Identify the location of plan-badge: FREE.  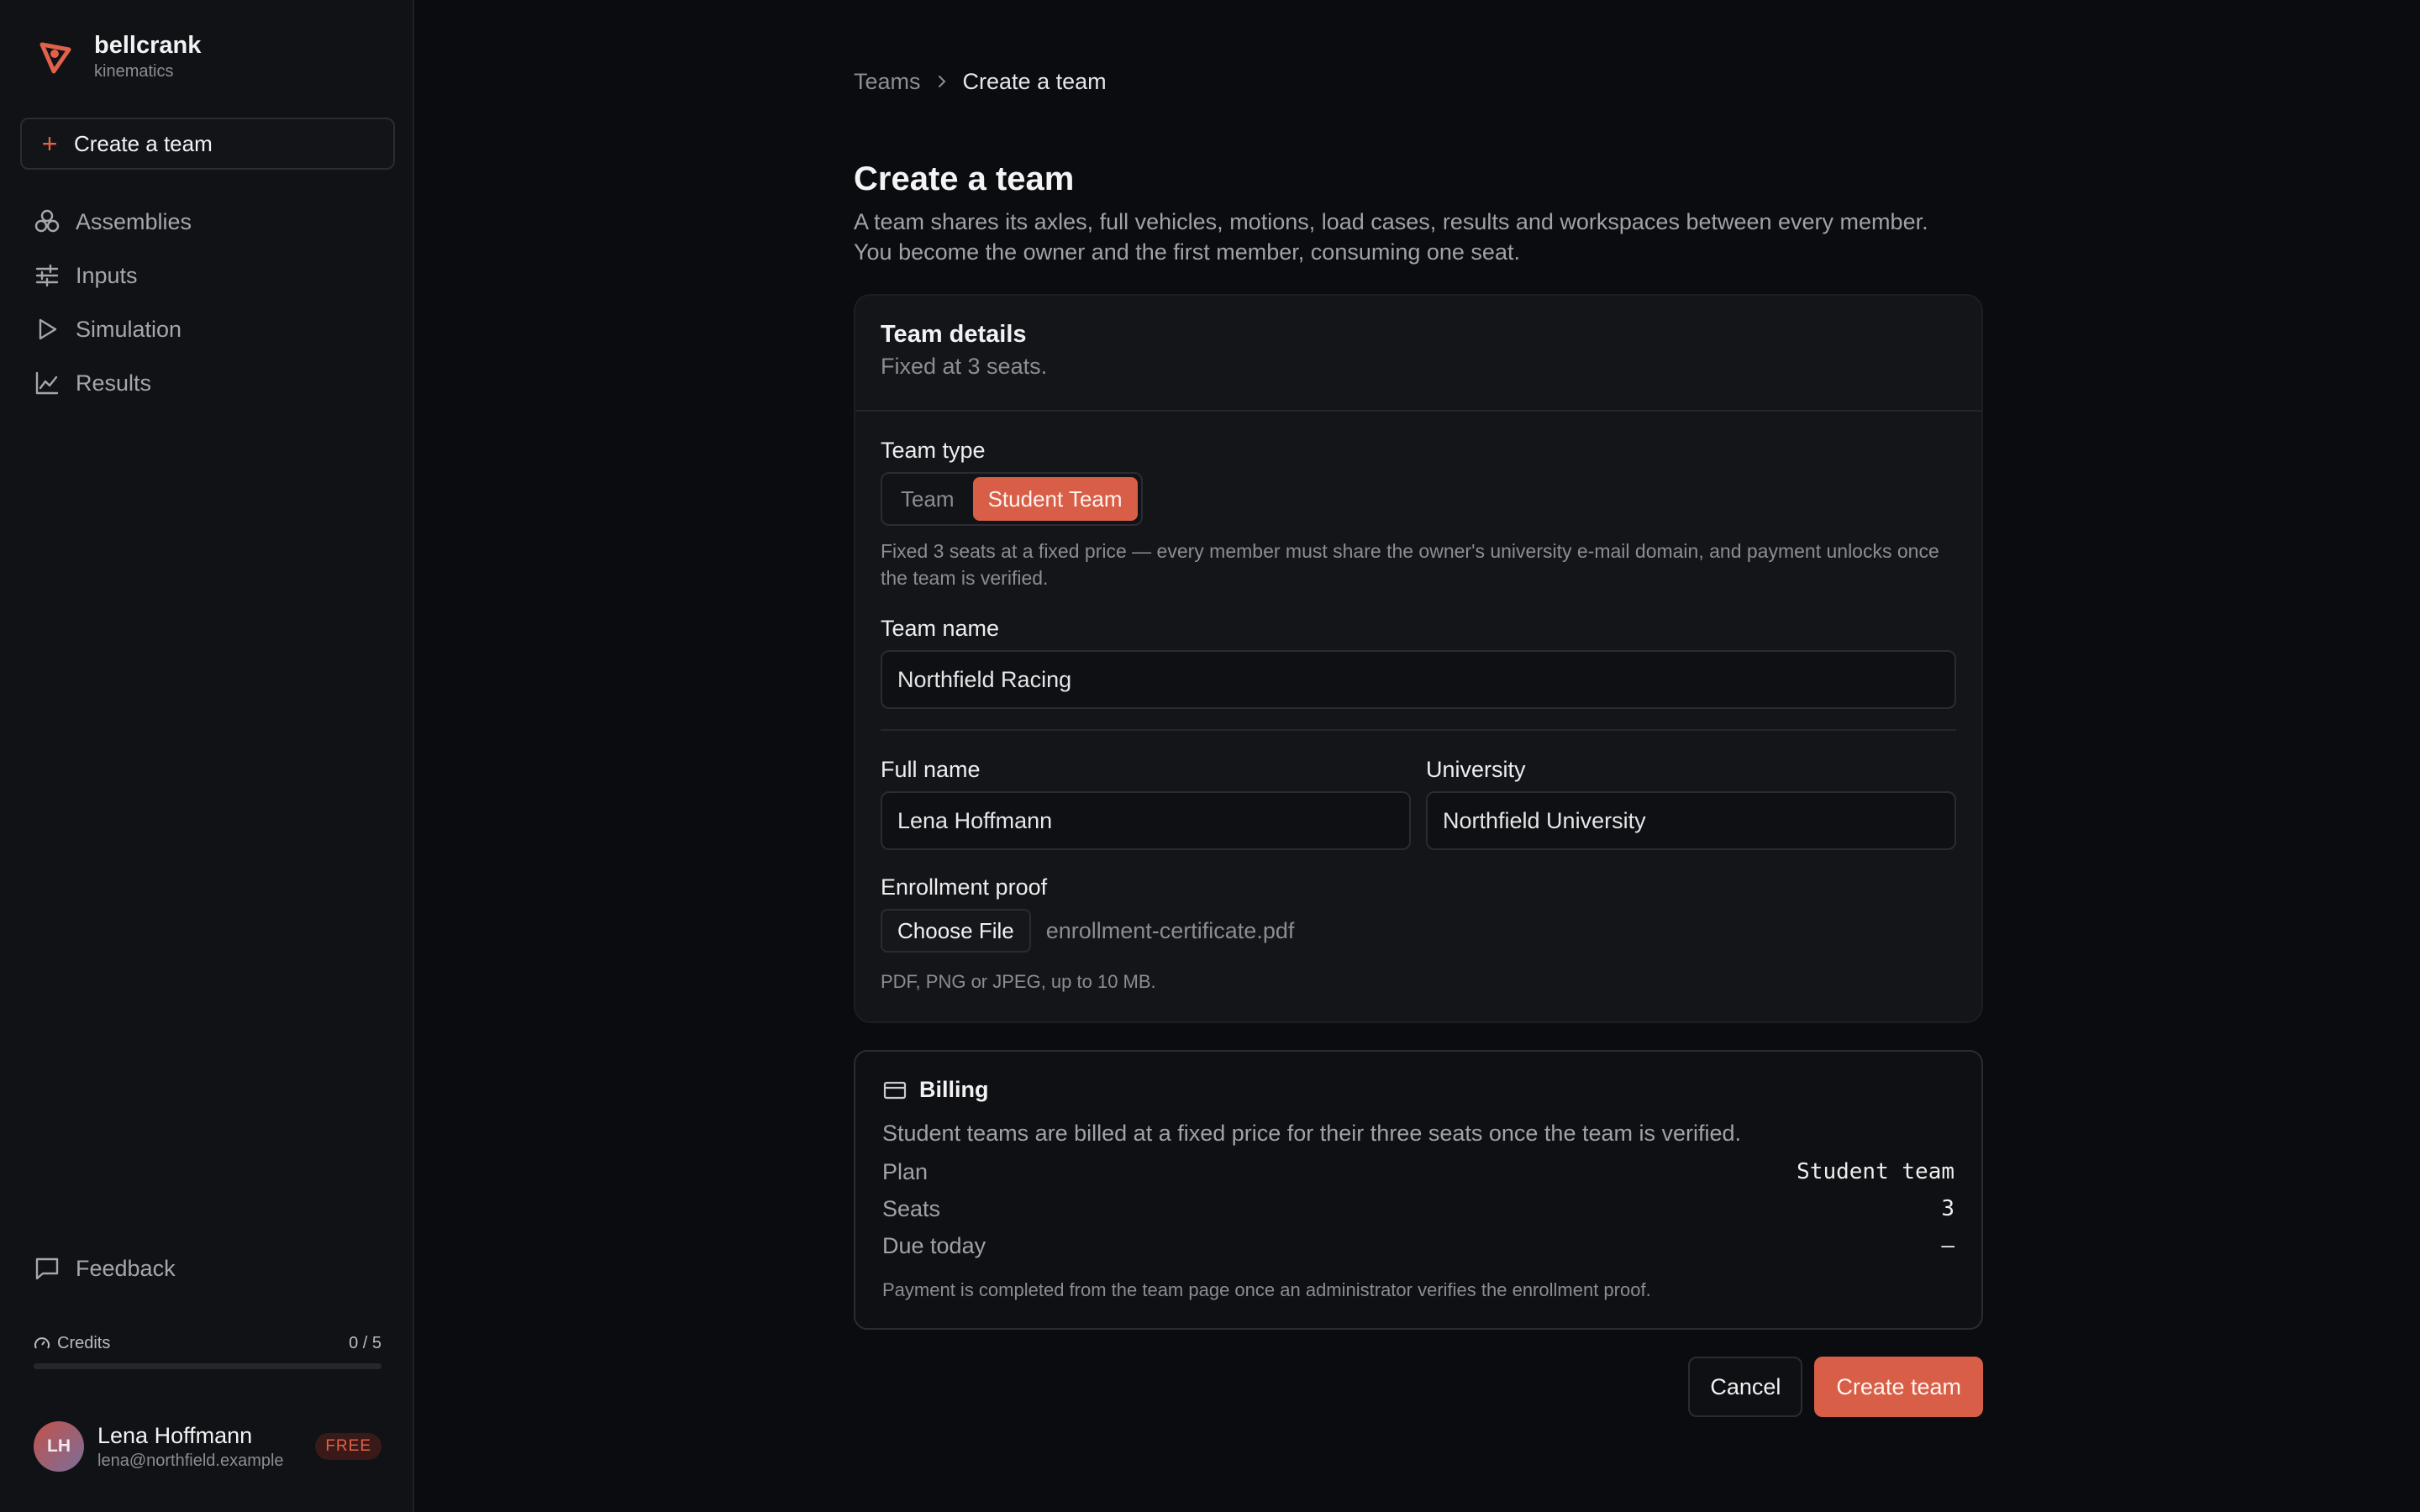
(348, 1446).